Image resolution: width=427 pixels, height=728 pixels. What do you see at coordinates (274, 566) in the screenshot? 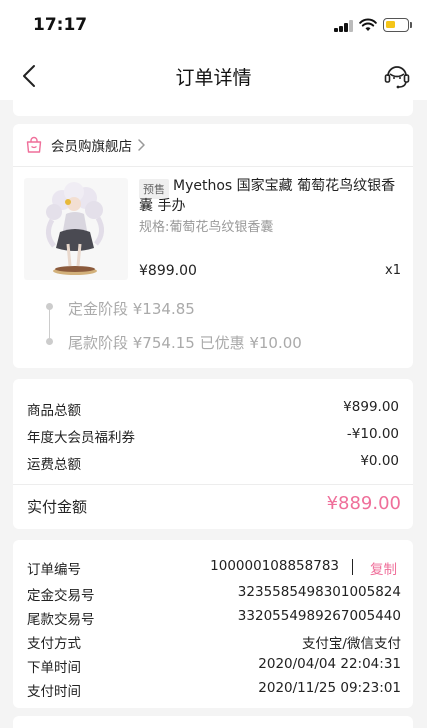
I see `order-number-value: 100000108858783` at bounding box center [274, 566].